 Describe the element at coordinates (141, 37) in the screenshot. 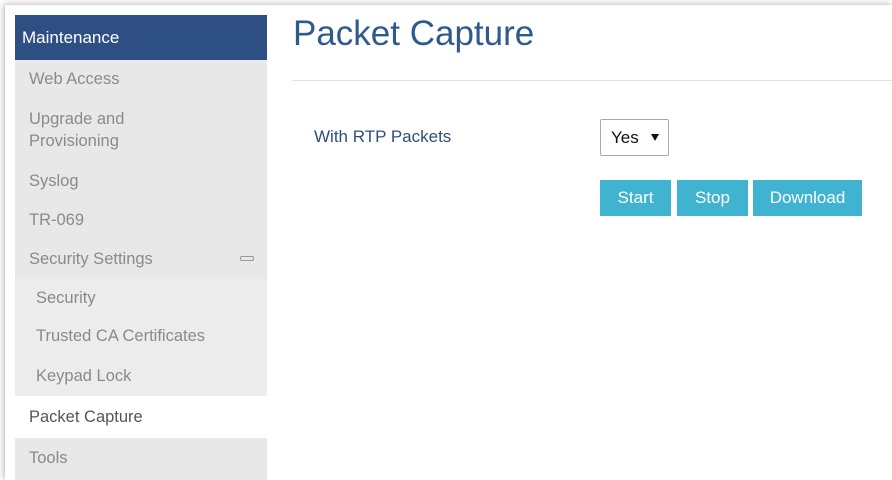

I see `sidebar-header-maintenance: Maintenance` at that location.